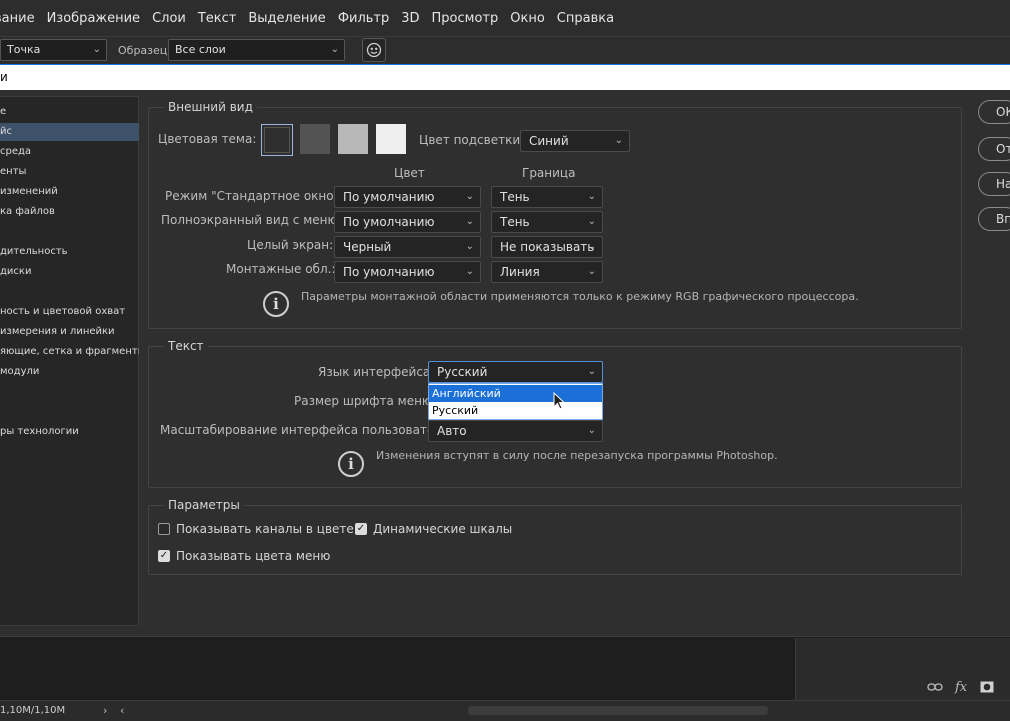  What do you see at coordinates (69, 272) in the screenshot?
I see `nav-item-scratch-disks: диски` at bounding box center [69, 272].